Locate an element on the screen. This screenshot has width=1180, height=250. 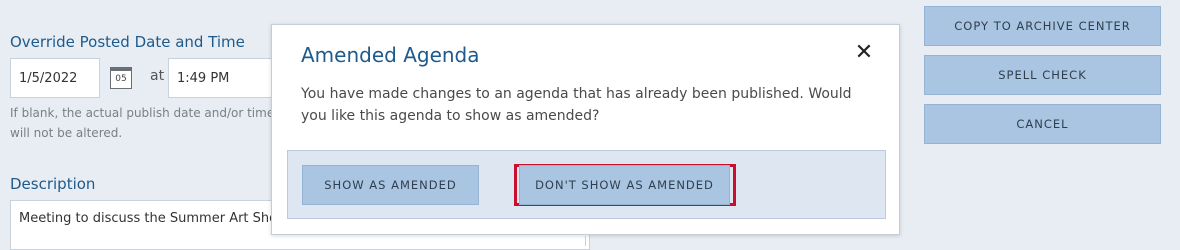
override-date-label: Override Posted Date and Time is located at coordinates (127, 42).